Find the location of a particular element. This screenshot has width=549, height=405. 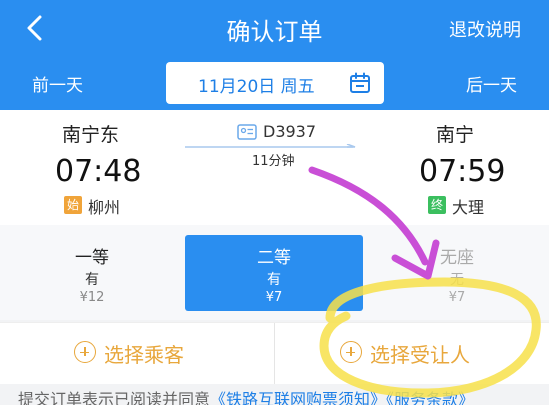

ticket-icon is located at coordinates (247, 132).